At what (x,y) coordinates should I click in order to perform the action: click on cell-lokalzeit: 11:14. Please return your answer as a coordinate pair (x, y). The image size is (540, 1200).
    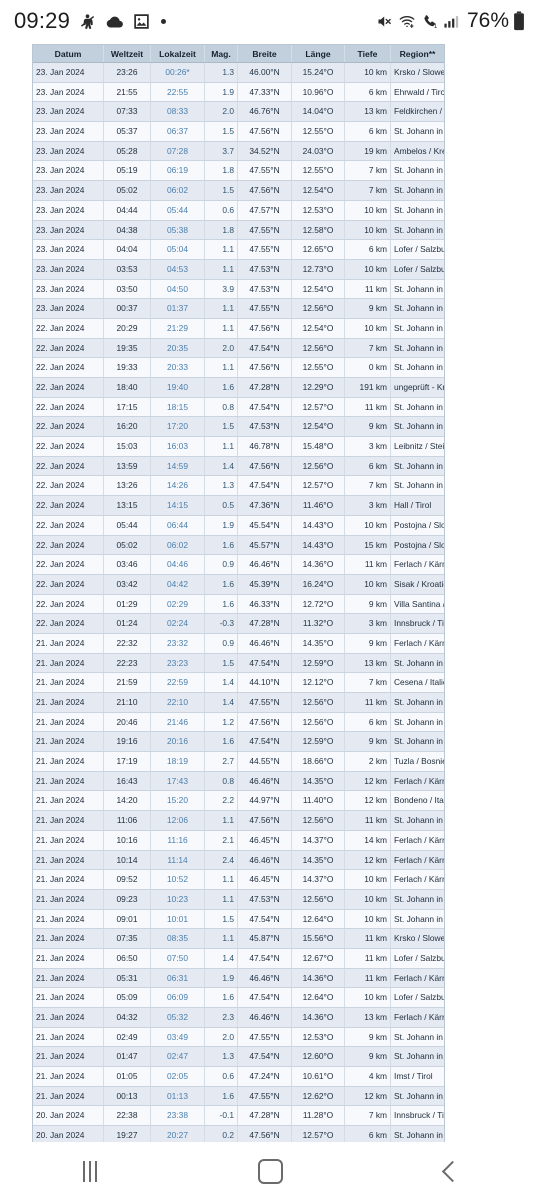
    Looking at the image, I should click on (177, 860).